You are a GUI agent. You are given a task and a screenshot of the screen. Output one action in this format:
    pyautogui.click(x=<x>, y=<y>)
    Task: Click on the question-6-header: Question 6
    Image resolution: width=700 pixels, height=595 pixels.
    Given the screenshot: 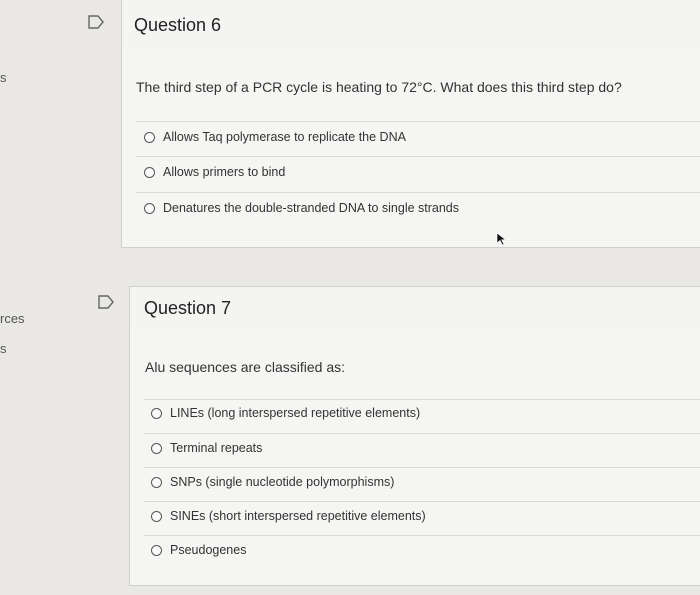 What is the action you would take?
    pyautogui.click(x=411, y=25)
    